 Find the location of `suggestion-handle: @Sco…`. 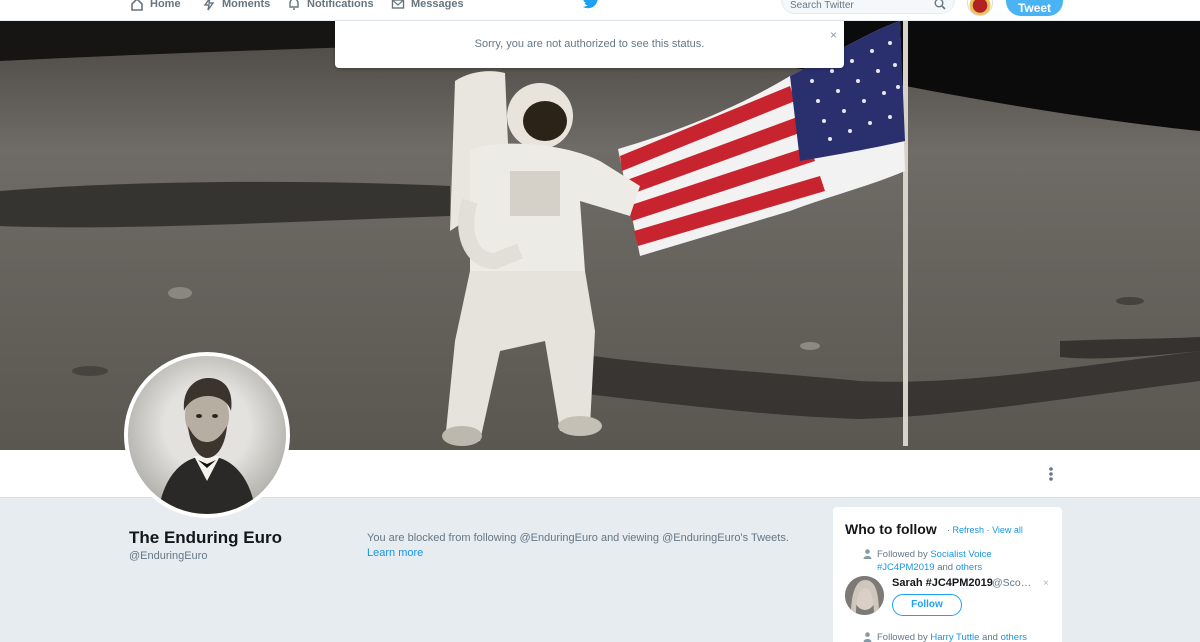

suggestion-handle: @Sco… is located at coordinates (1012, 583).